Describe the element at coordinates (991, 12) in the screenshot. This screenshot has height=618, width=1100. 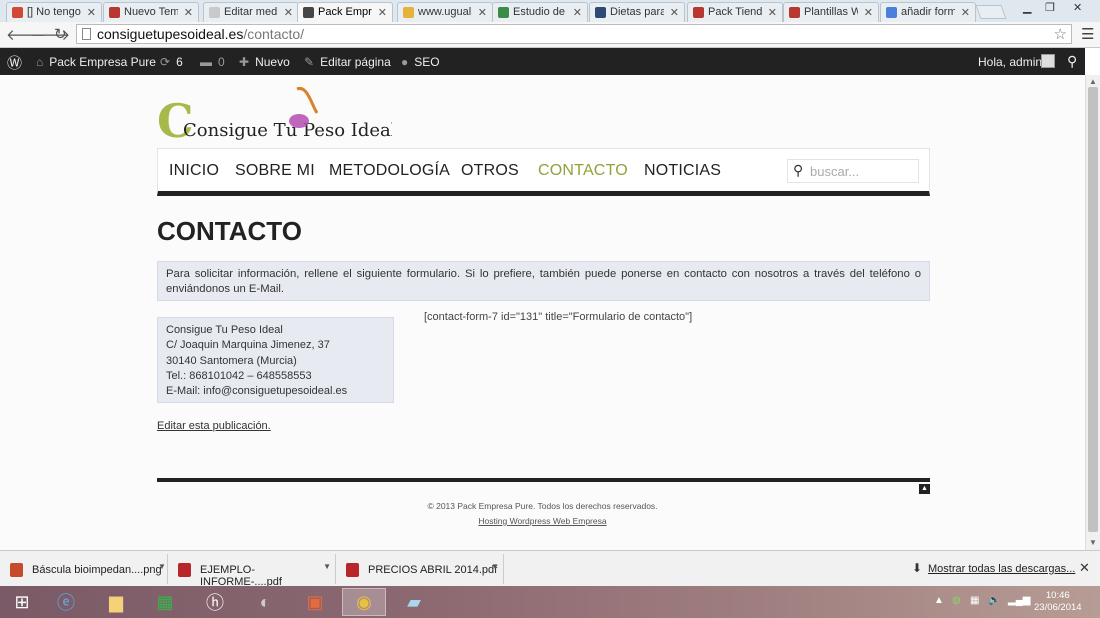
I see `new-tab-button` at that location.